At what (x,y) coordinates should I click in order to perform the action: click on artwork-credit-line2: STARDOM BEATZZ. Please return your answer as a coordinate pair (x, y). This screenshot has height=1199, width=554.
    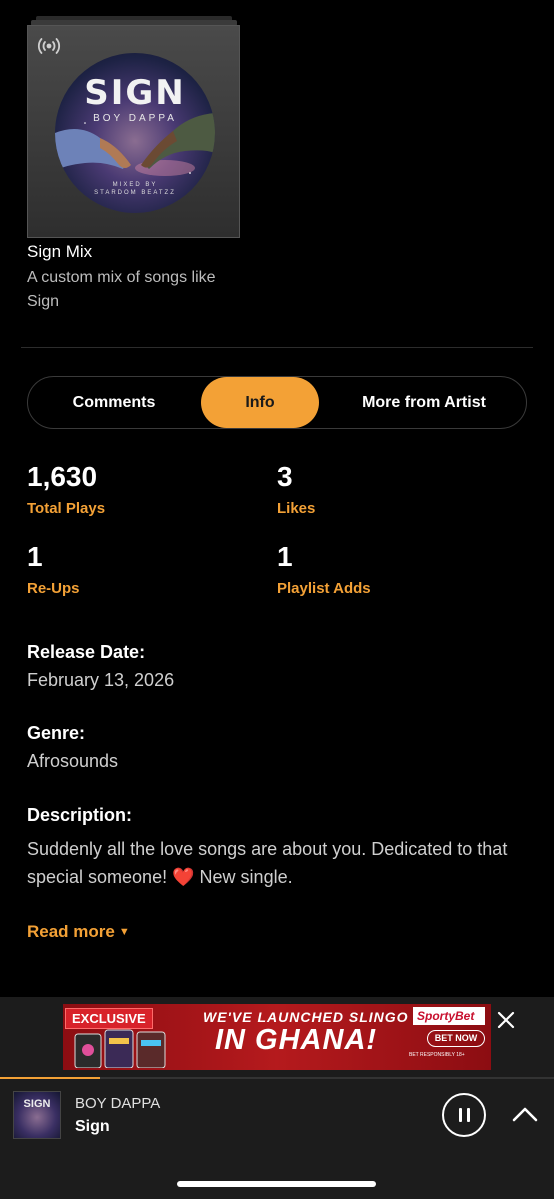
    Looking at the image, I should click on (135, 193).